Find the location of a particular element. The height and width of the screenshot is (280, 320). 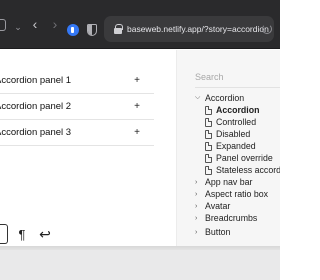

tree-item-button: › Button is located at coordinates (212, 232).